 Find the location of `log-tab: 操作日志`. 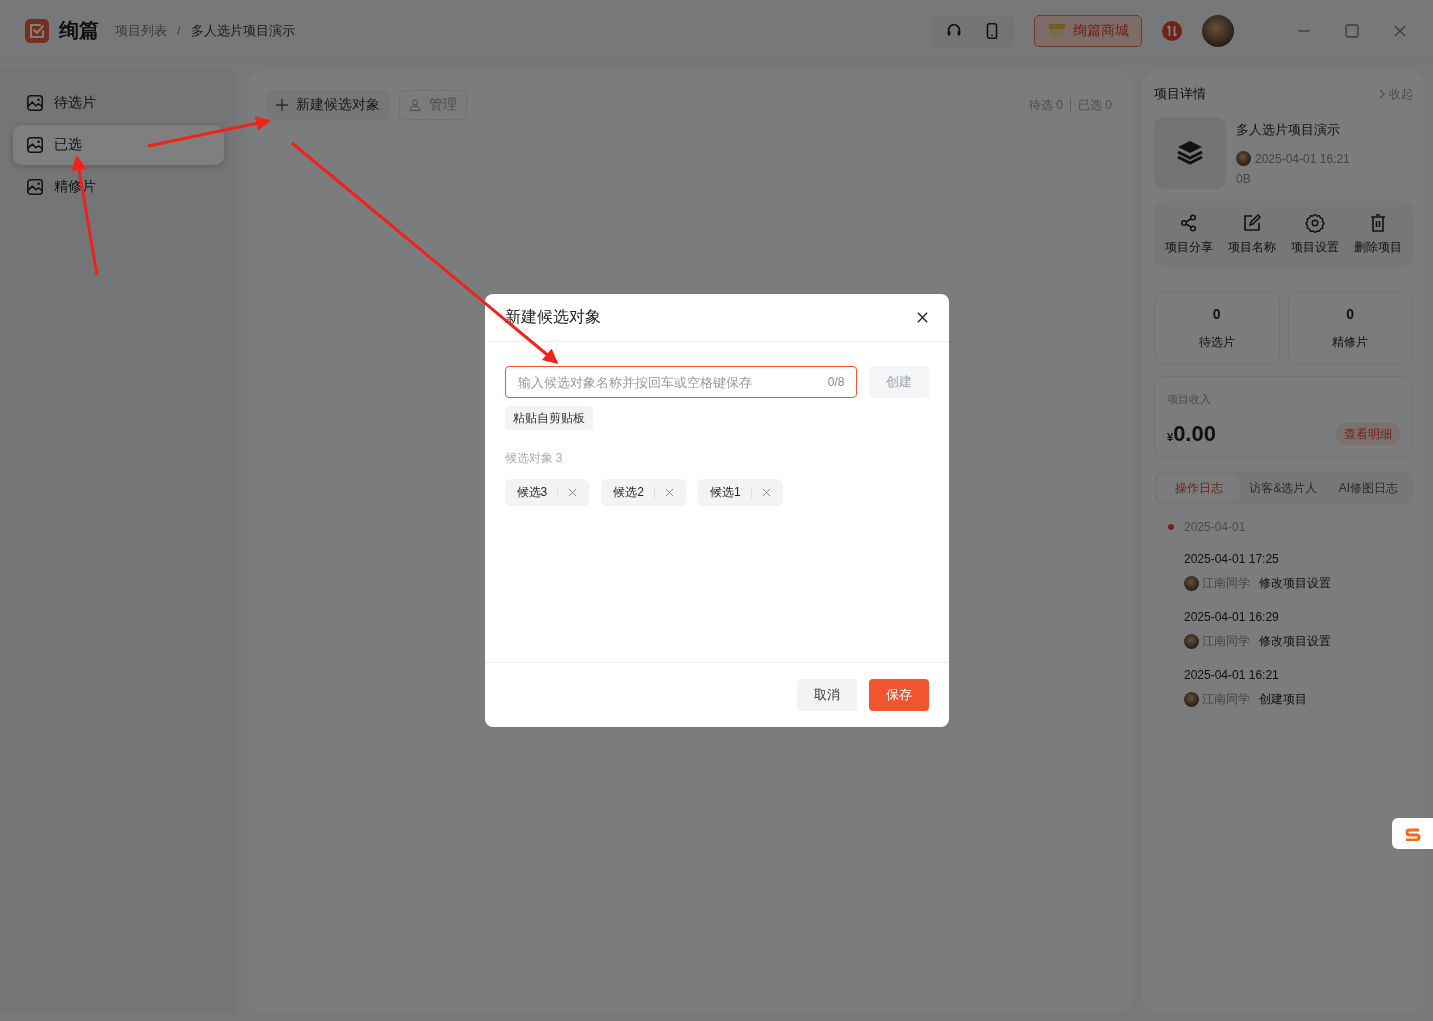

log-tab: 操作日志 is located at coordinates (1198, 488).